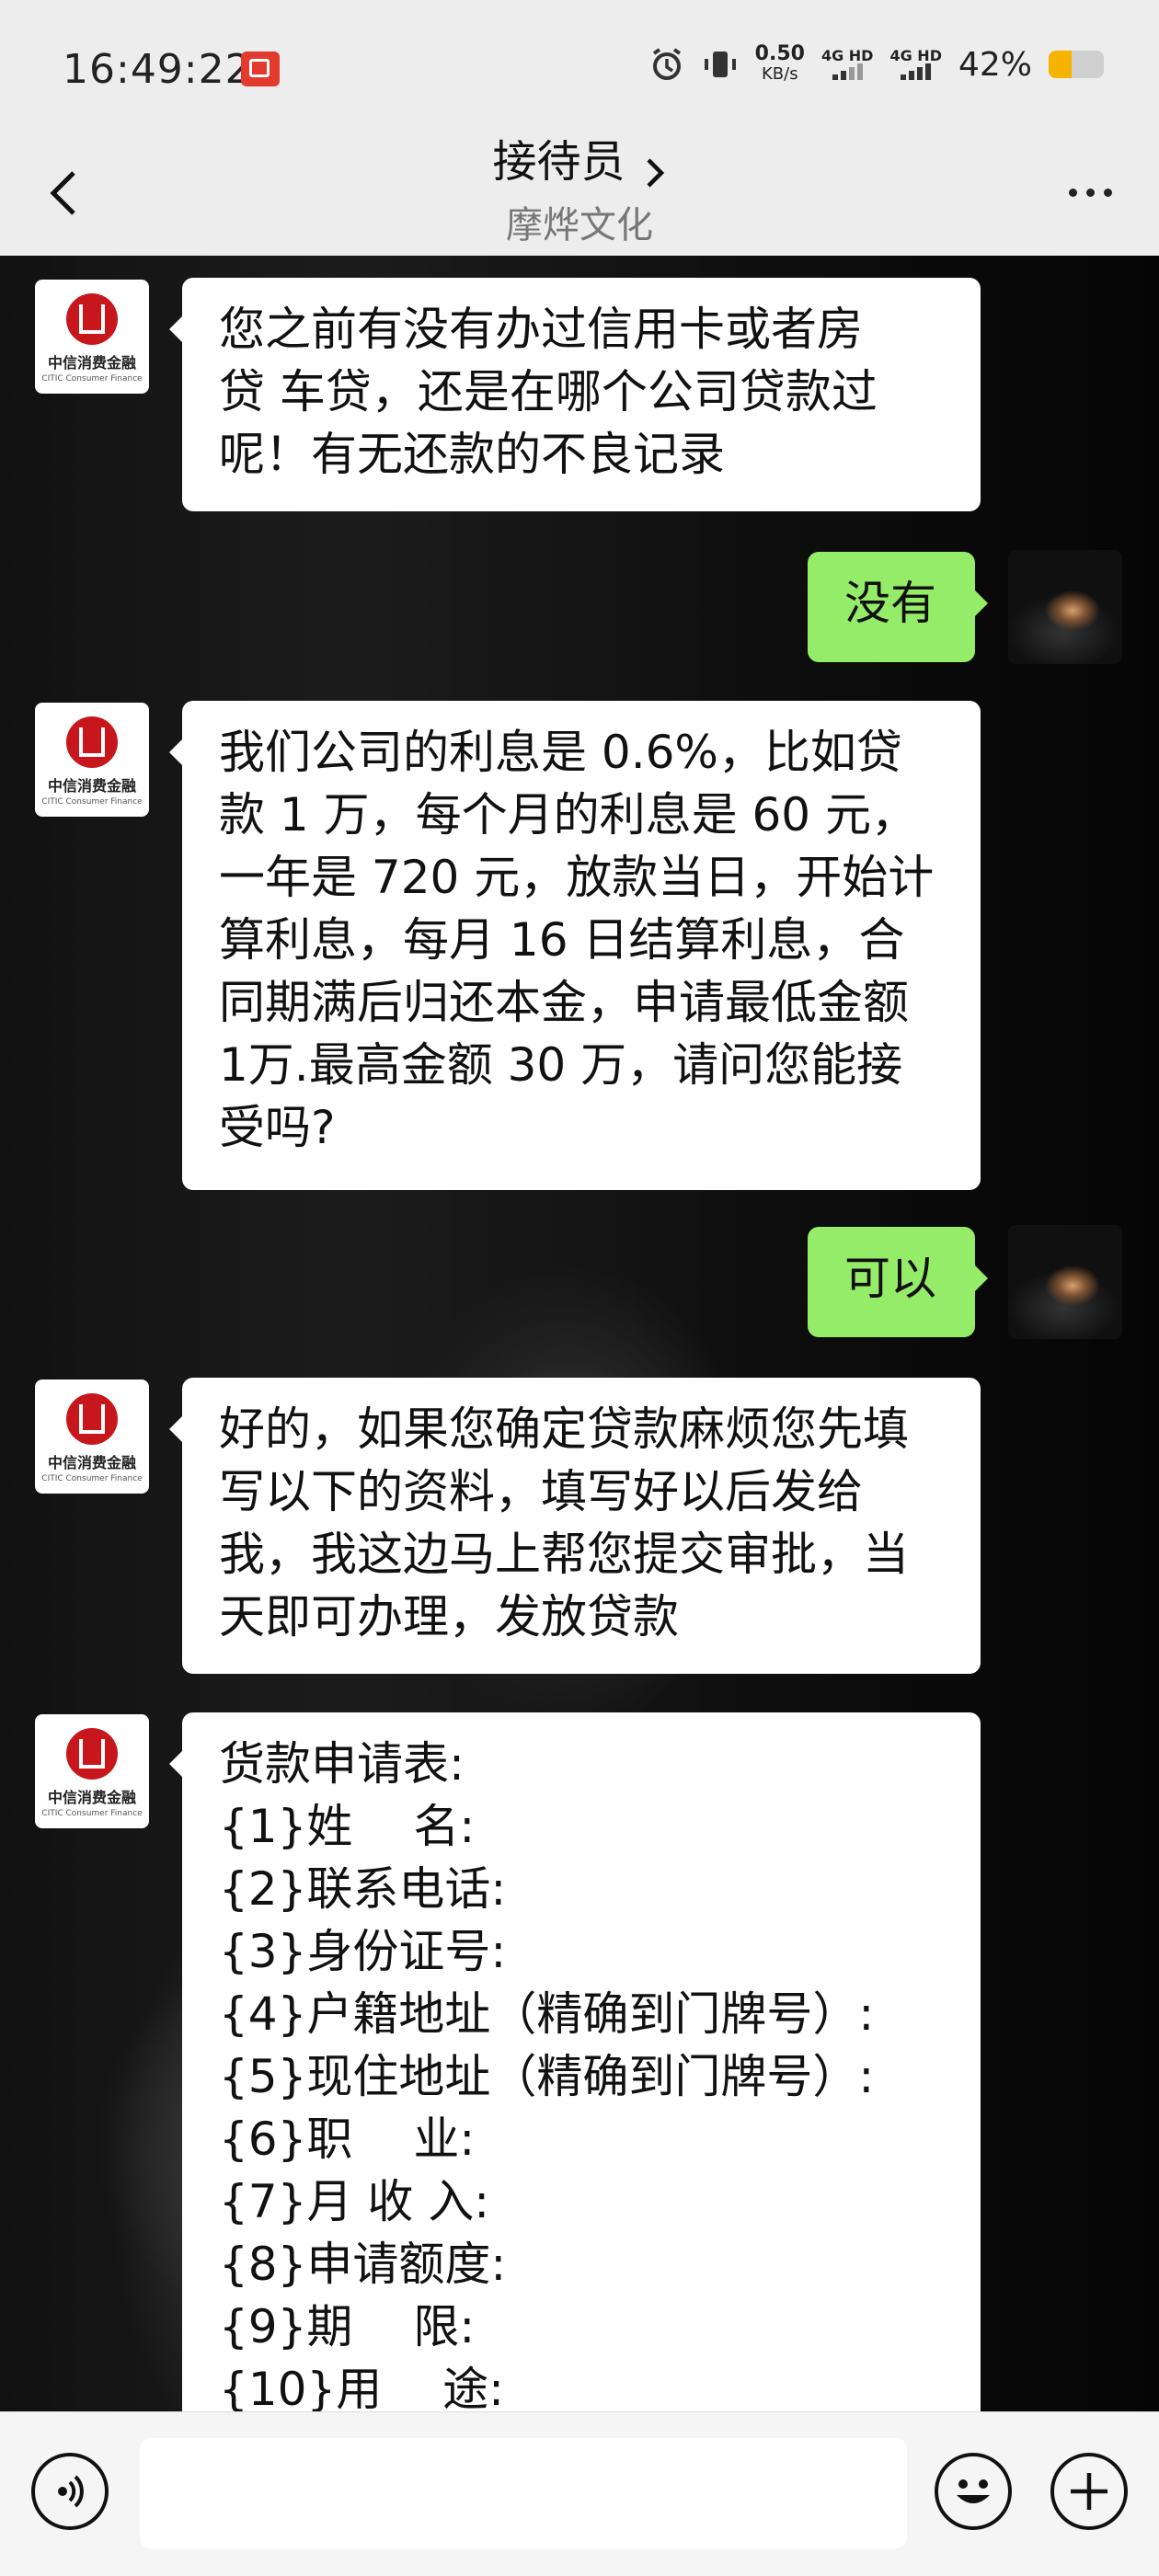  I want to click on chat-header: 接待员 摩烨文化, so click(579, 196).